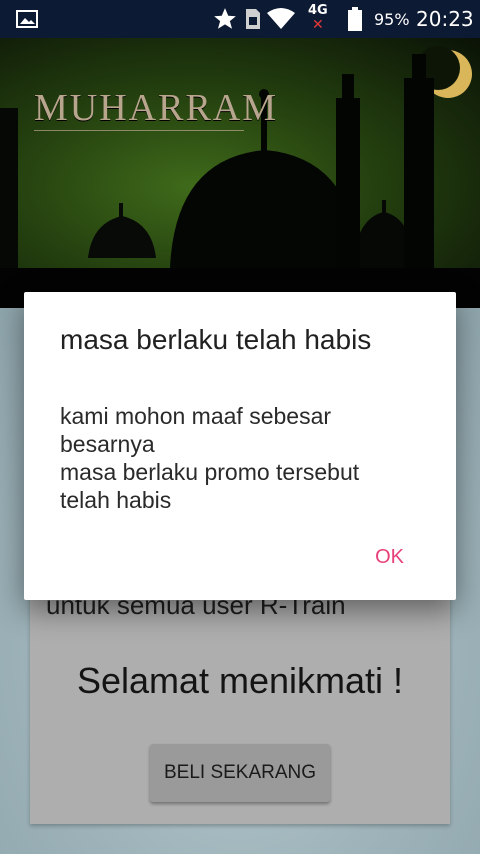 This screenshot has height=854, width=480. I want to click on wifi-icon, so click(281, 19).